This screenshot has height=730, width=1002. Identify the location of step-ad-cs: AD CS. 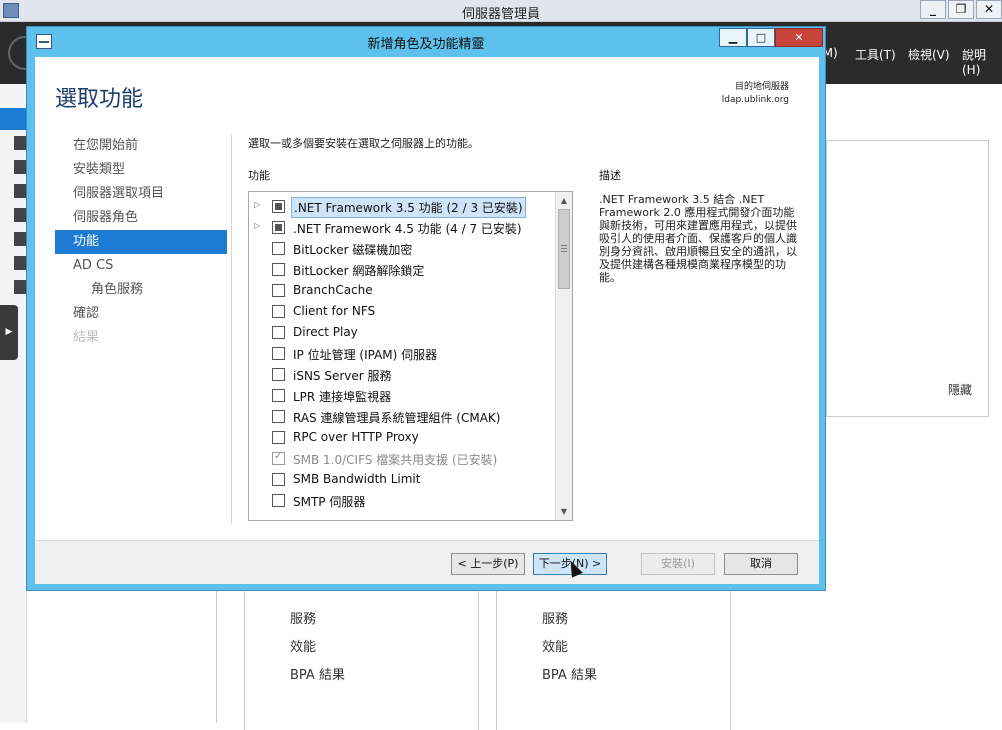
(141, 266).